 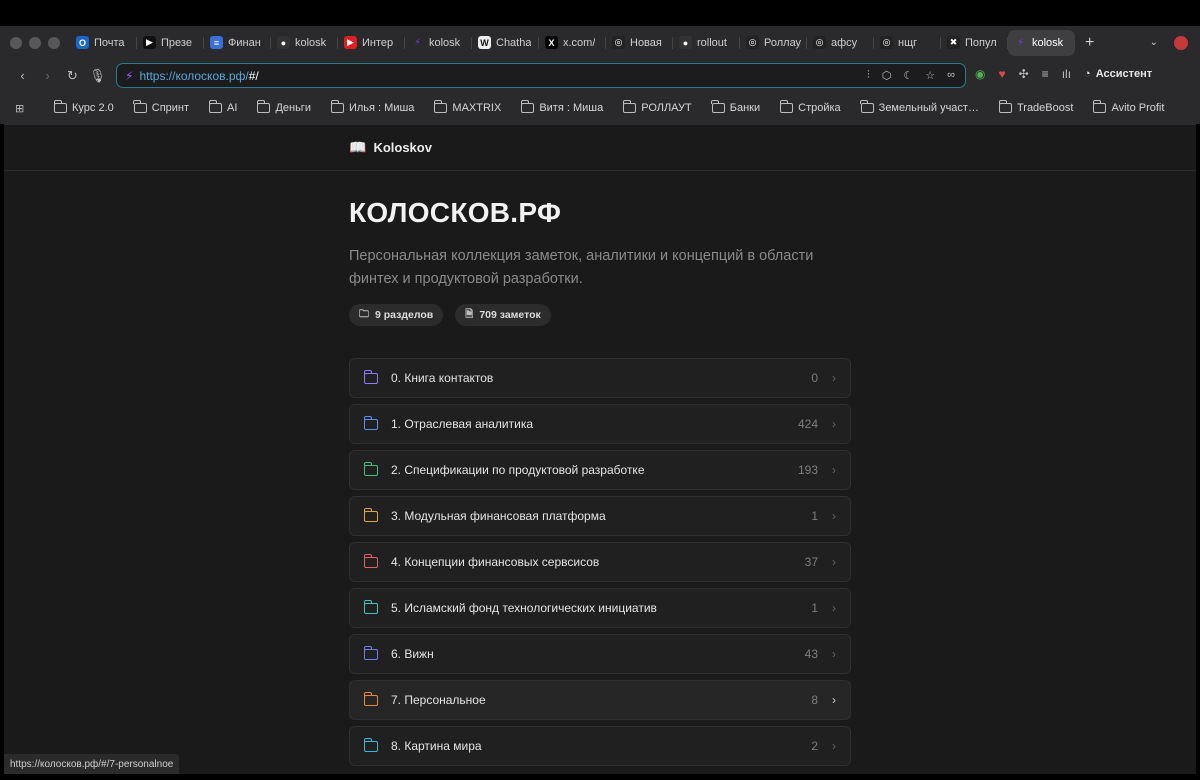 I want to click on assistant-button: ◔ Ассистент, so click(x=1118, y=74).